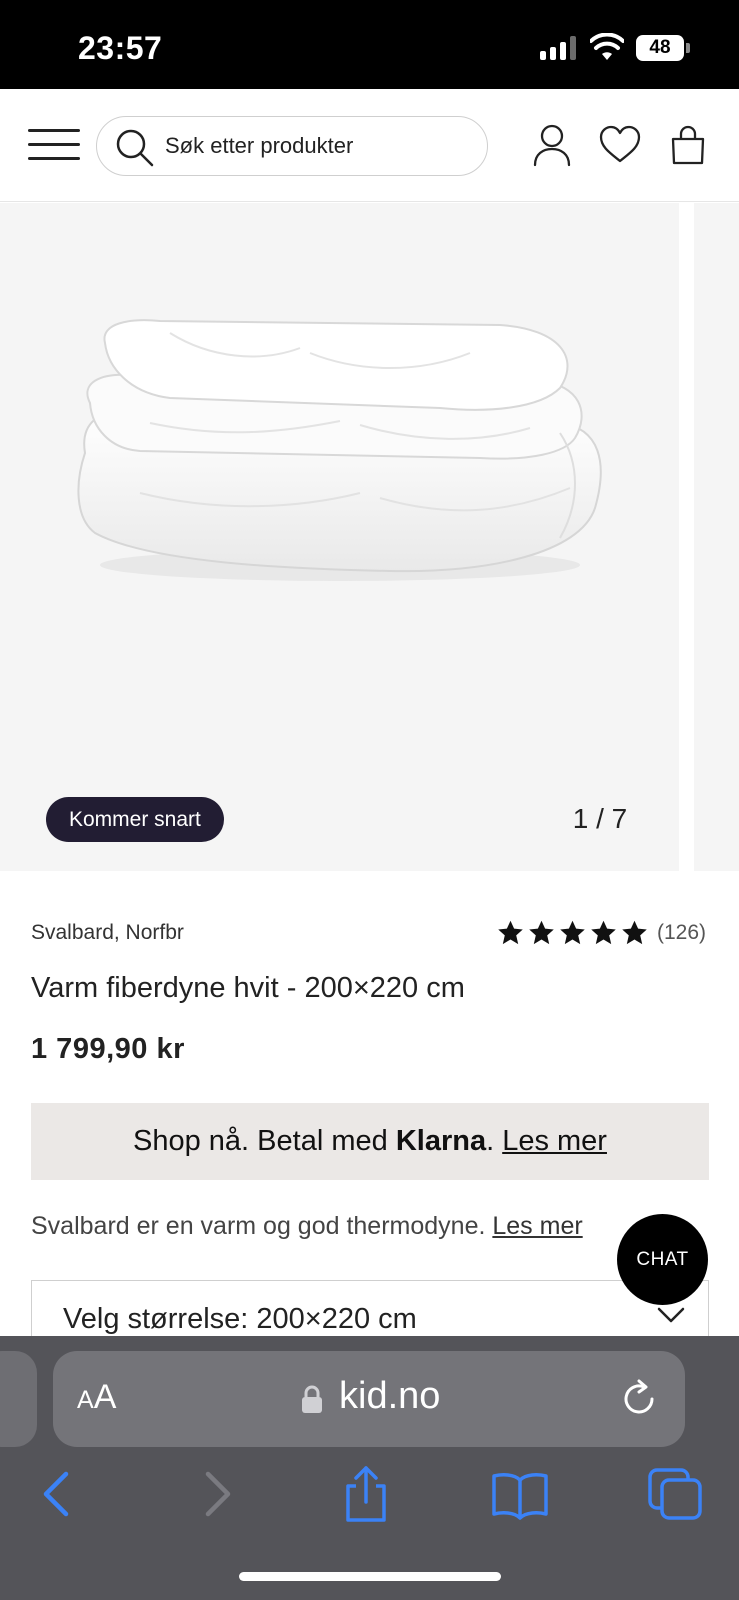 The height and width of the screenshot is (1600, 739). Describe the element at coordinates (688, 145) in the screenshot. I see `shopping-bag-icon` at that location.